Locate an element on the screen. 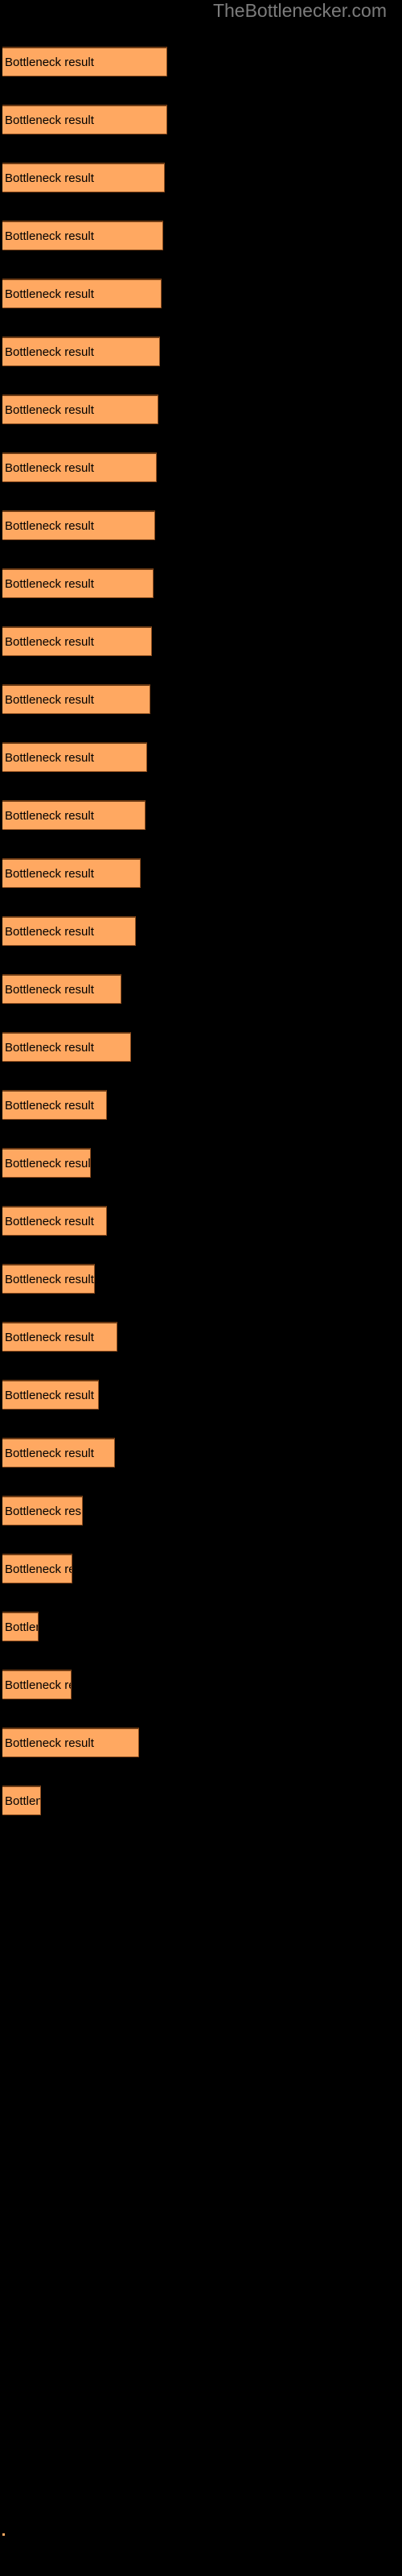  residual-marker is located at coordinates (3, 2534).